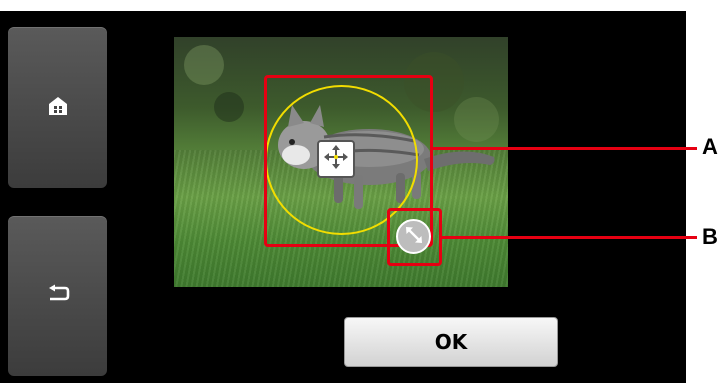 This screenshot has height=383, width=723. Describe the element at coordinates (710, 236) in the screenshot. I see `callout-b-label: B` at that location.